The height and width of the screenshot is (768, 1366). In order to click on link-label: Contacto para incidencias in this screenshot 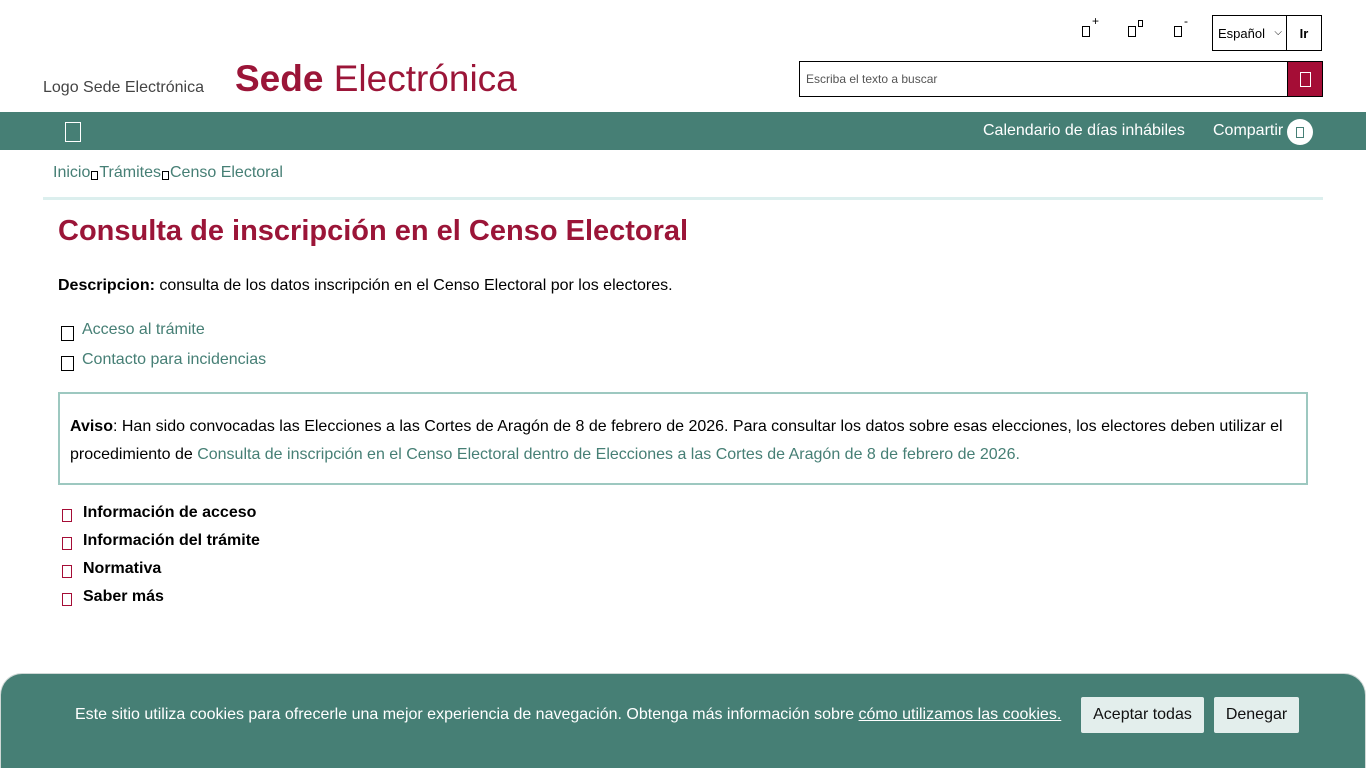, I will do `click(174, 359)`.